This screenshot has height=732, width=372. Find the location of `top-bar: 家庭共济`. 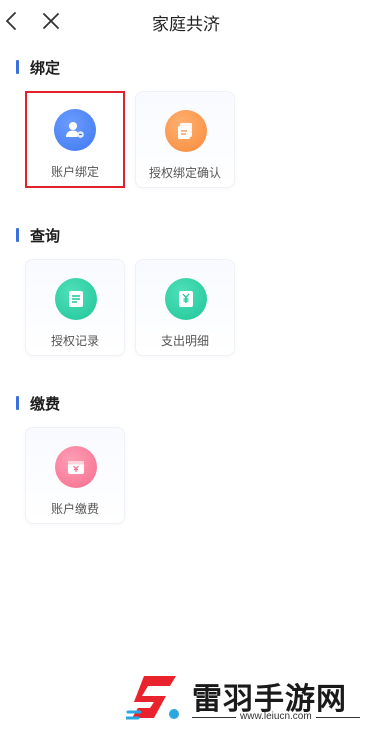

top-bar: 家庭共济 is located at coordinates (186, 22).